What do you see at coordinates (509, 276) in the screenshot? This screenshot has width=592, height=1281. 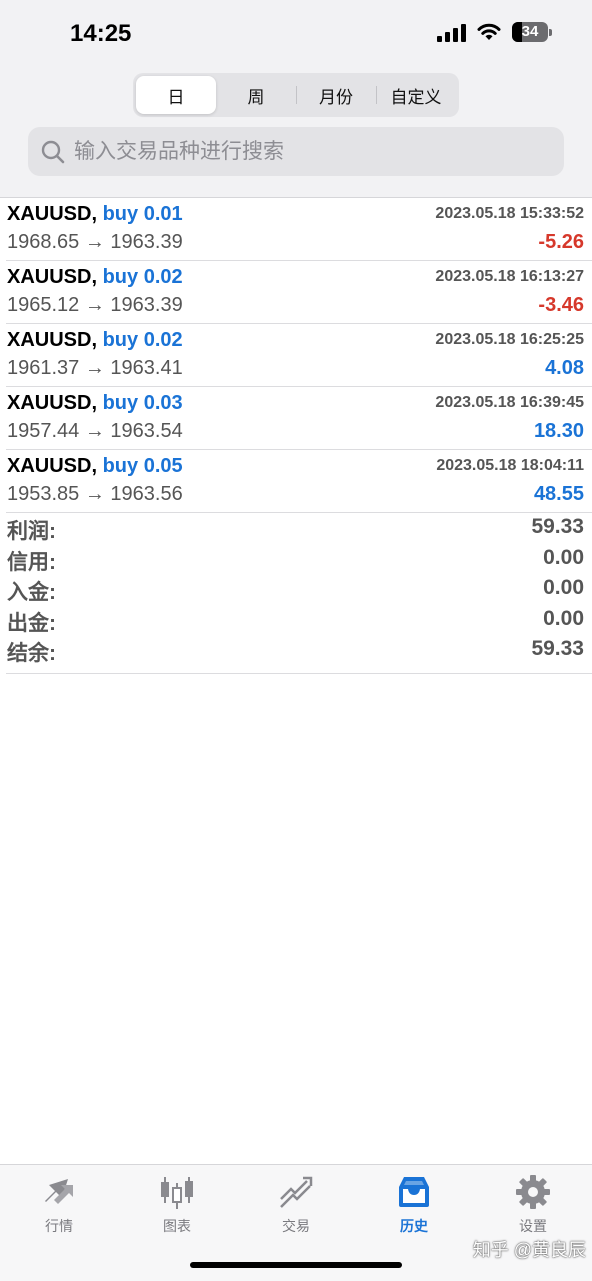 I see `trade-time: 2023.05.18 16:13:27` at bounding box center [509, 276].